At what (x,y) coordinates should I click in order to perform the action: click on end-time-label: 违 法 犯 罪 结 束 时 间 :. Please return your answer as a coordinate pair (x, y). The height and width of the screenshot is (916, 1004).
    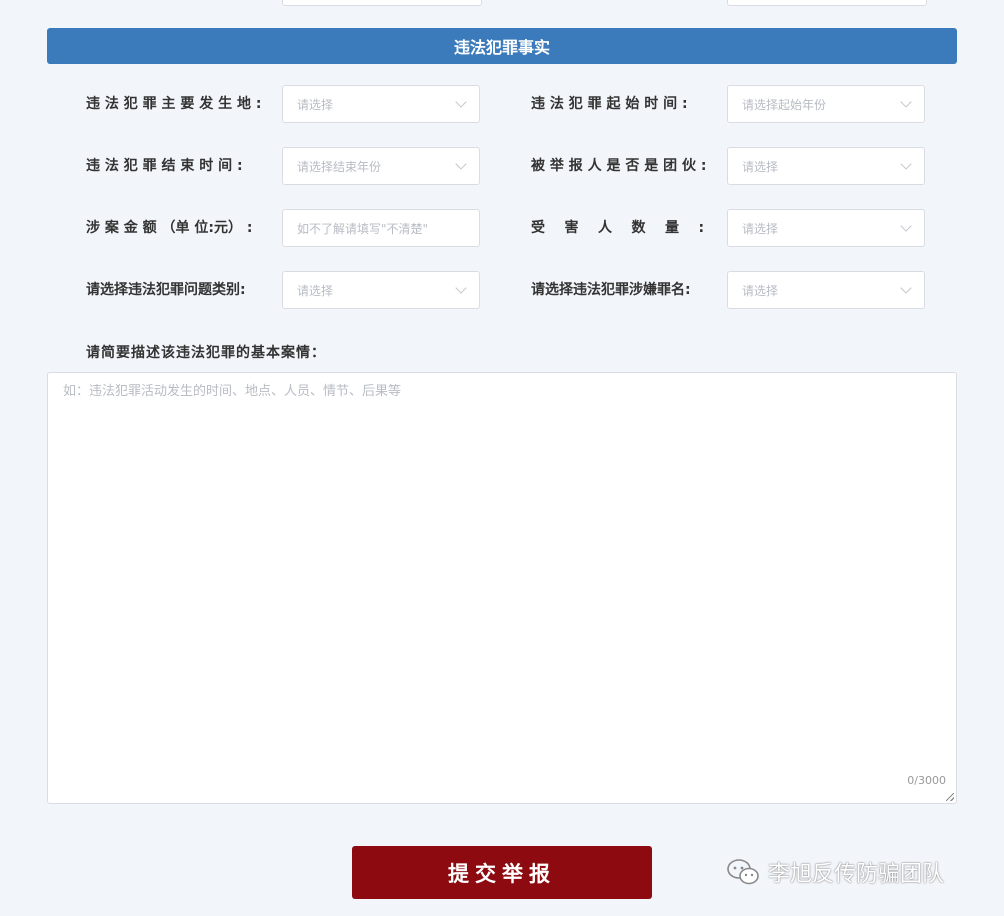
    Looking at the image, I should click on (164, 166).